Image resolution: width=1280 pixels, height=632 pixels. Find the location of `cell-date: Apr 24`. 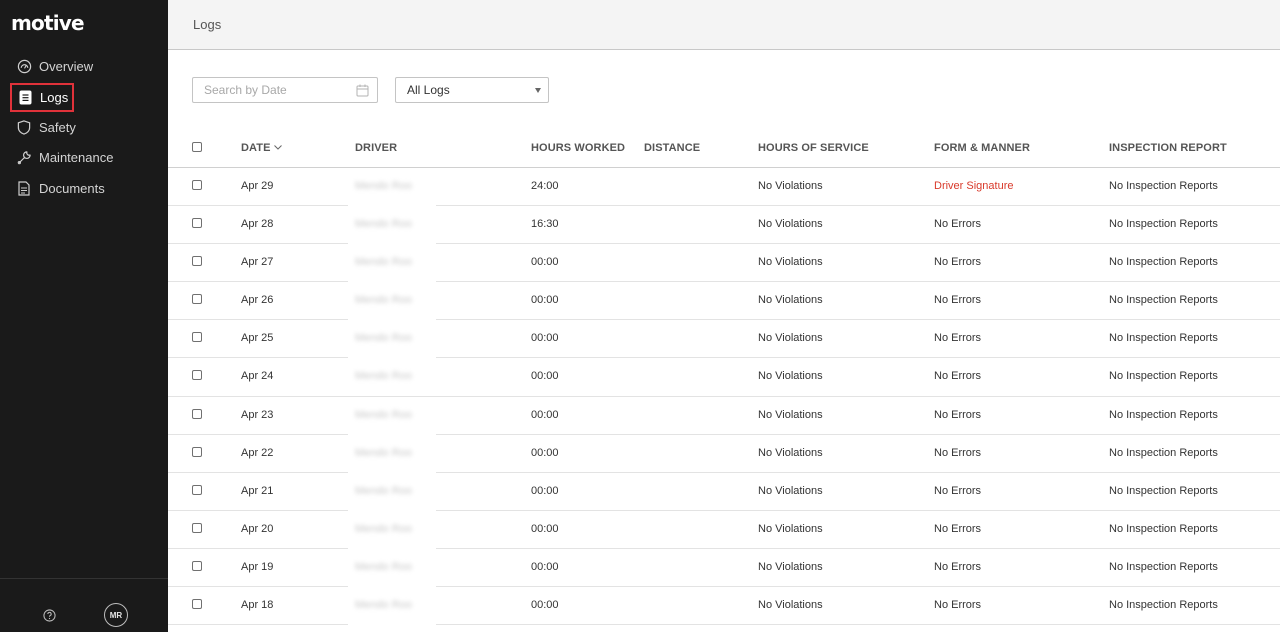

cell-date: Apr 24 is located at coordinates (257, 376).